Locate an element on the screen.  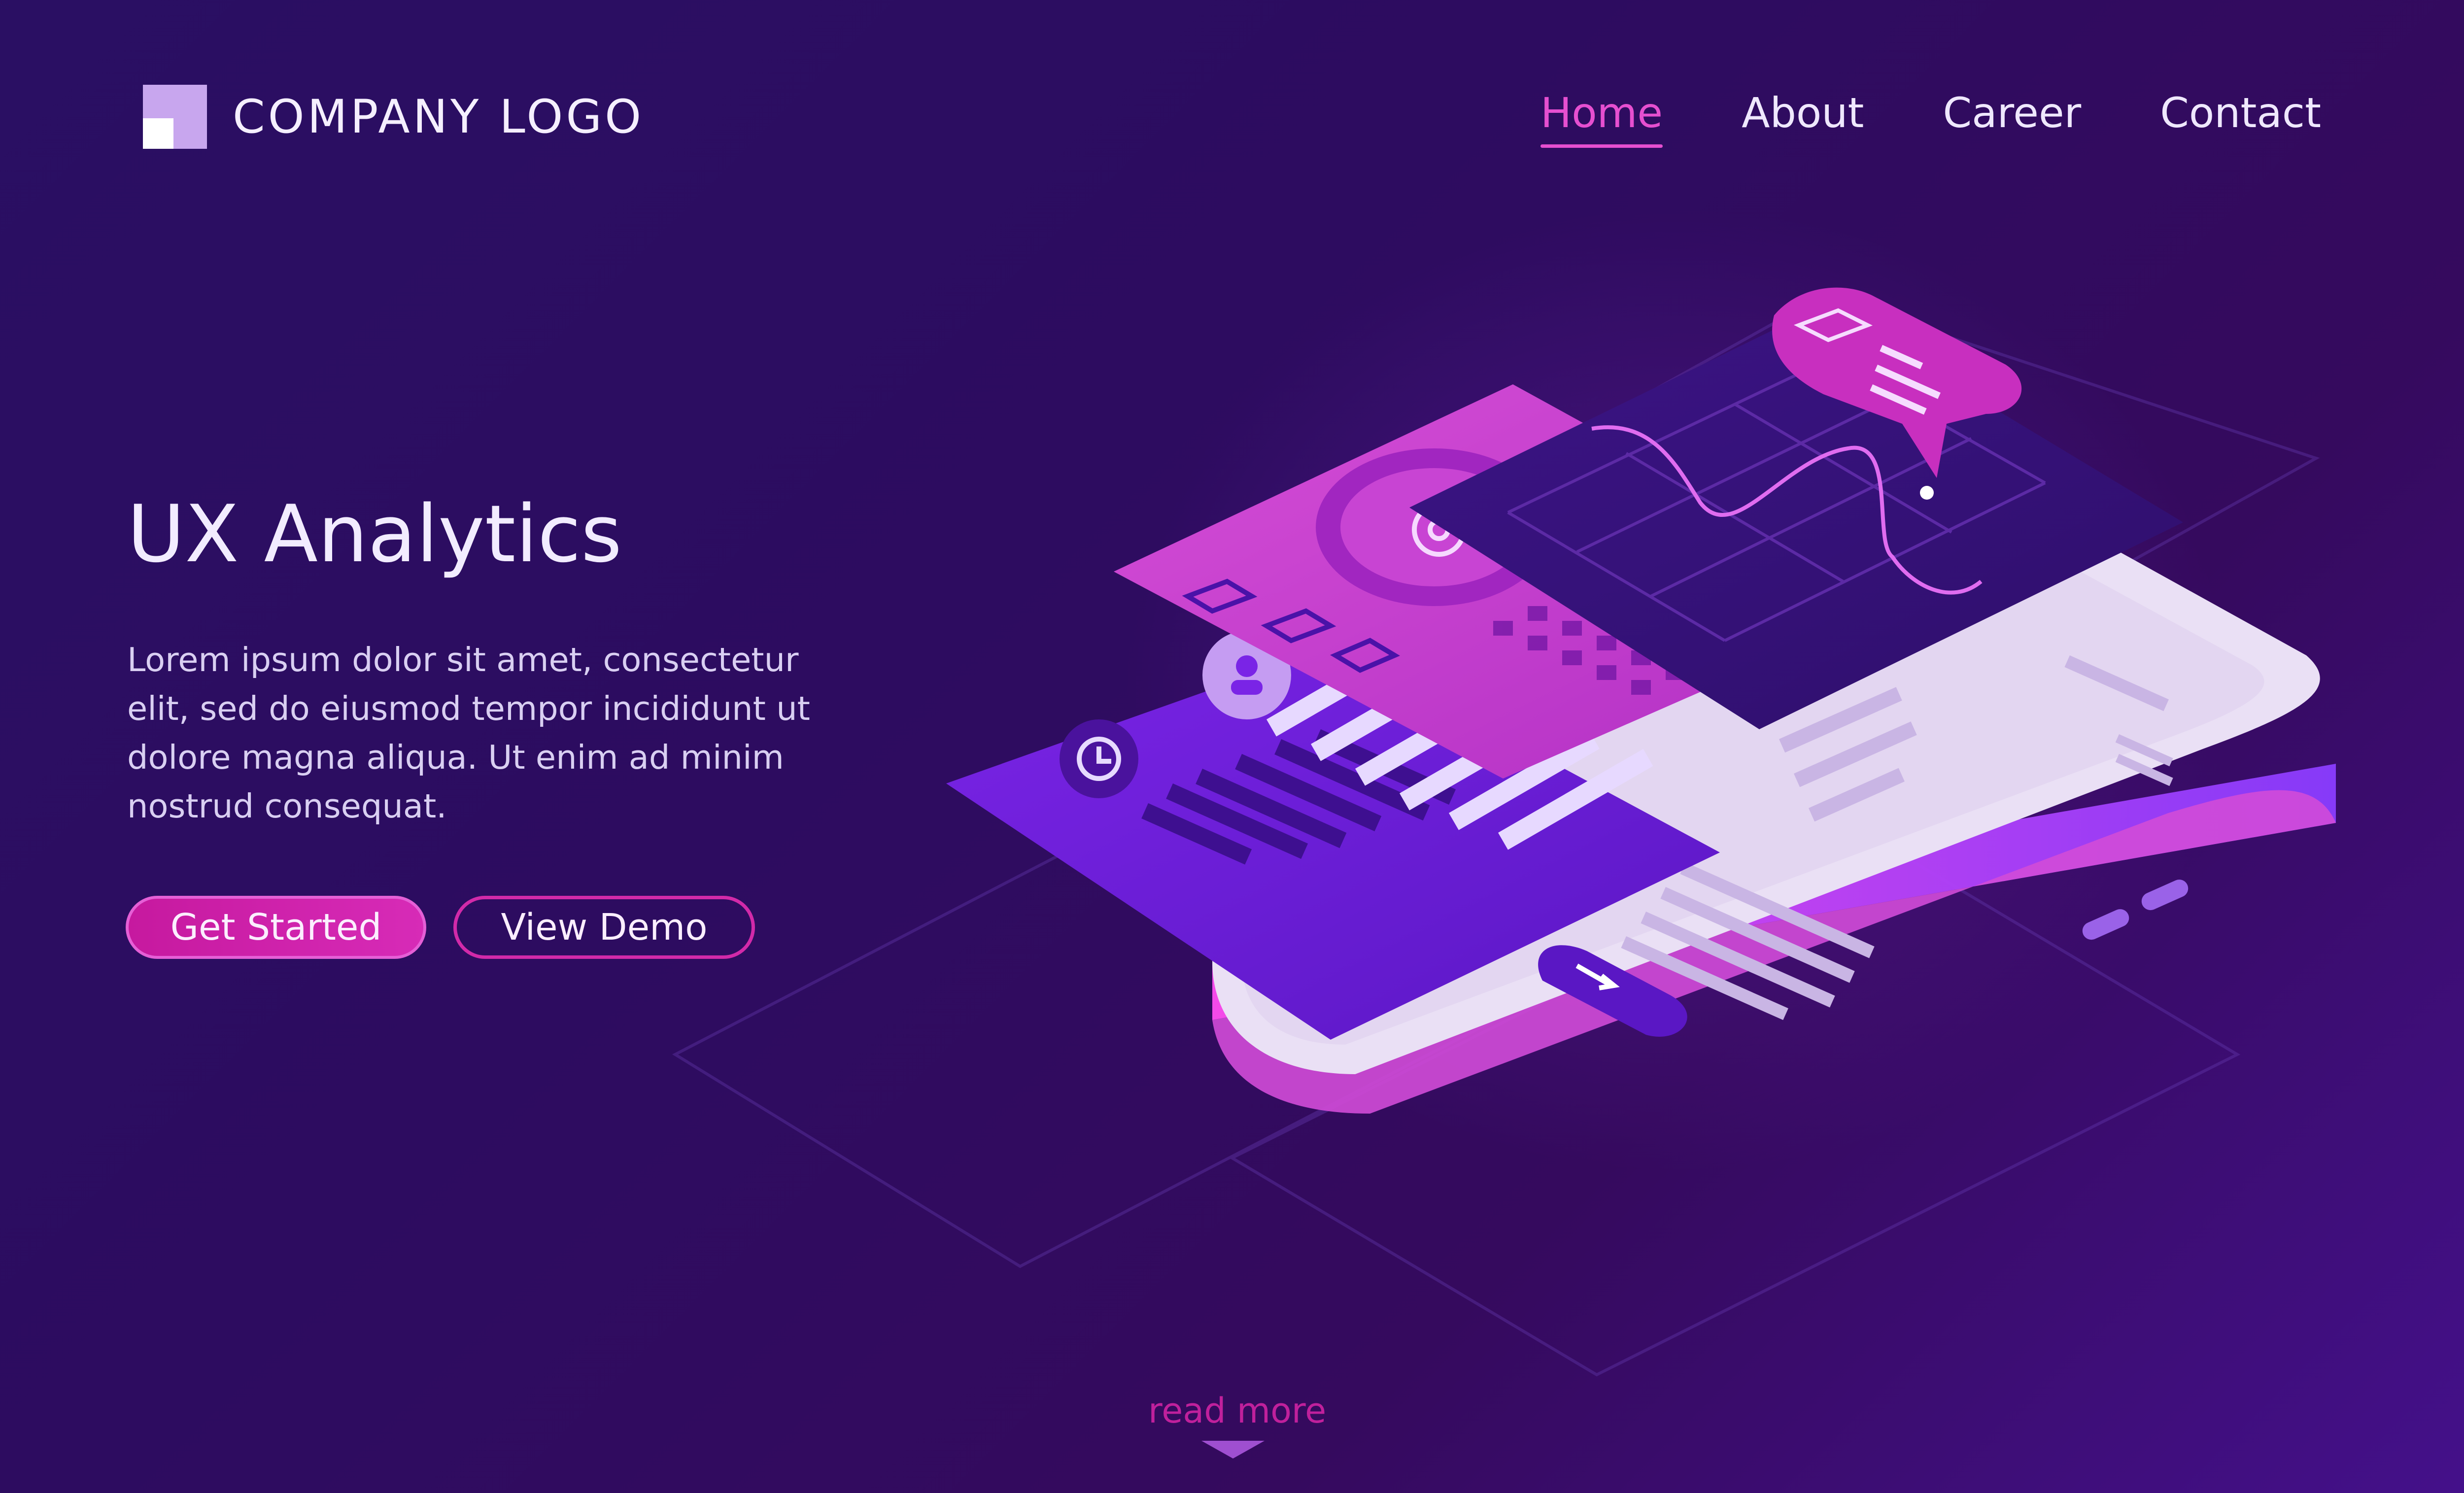
read-more-link: read more is located at coordinates (1237, 1411).